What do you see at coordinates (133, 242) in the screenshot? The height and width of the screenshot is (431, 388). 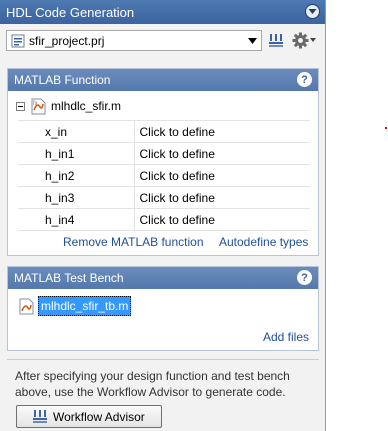 I see `remove-matlab-function-link: Remove MATLAB function` at bounding box center [133, 242].